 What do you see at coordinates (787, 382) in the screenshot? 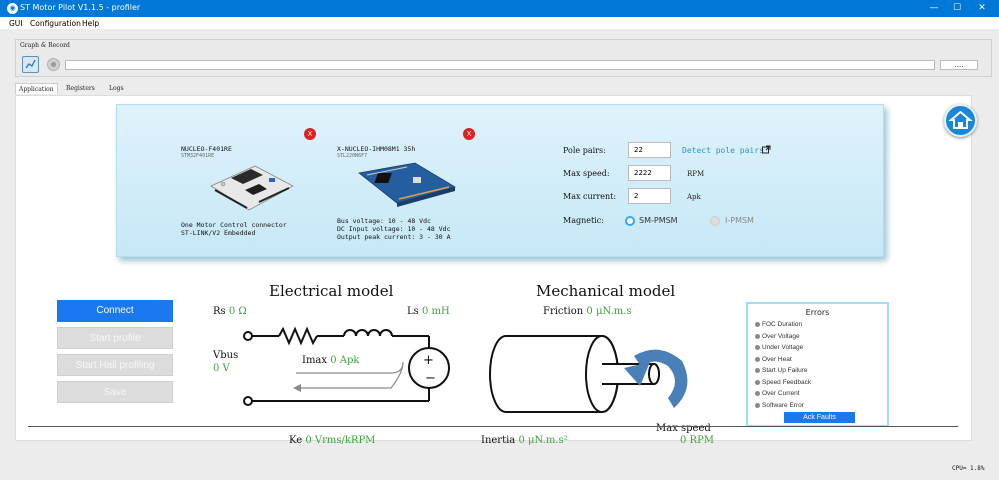
I see `error-label: Speed Feedback` at bounding box center [787, 382].